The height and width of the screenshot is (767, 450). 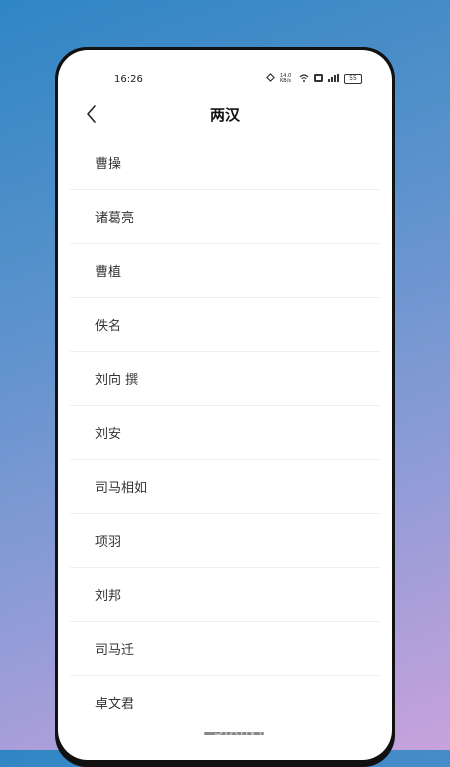 I want to click on page-title: 两汉, so click(x=224, y=115).